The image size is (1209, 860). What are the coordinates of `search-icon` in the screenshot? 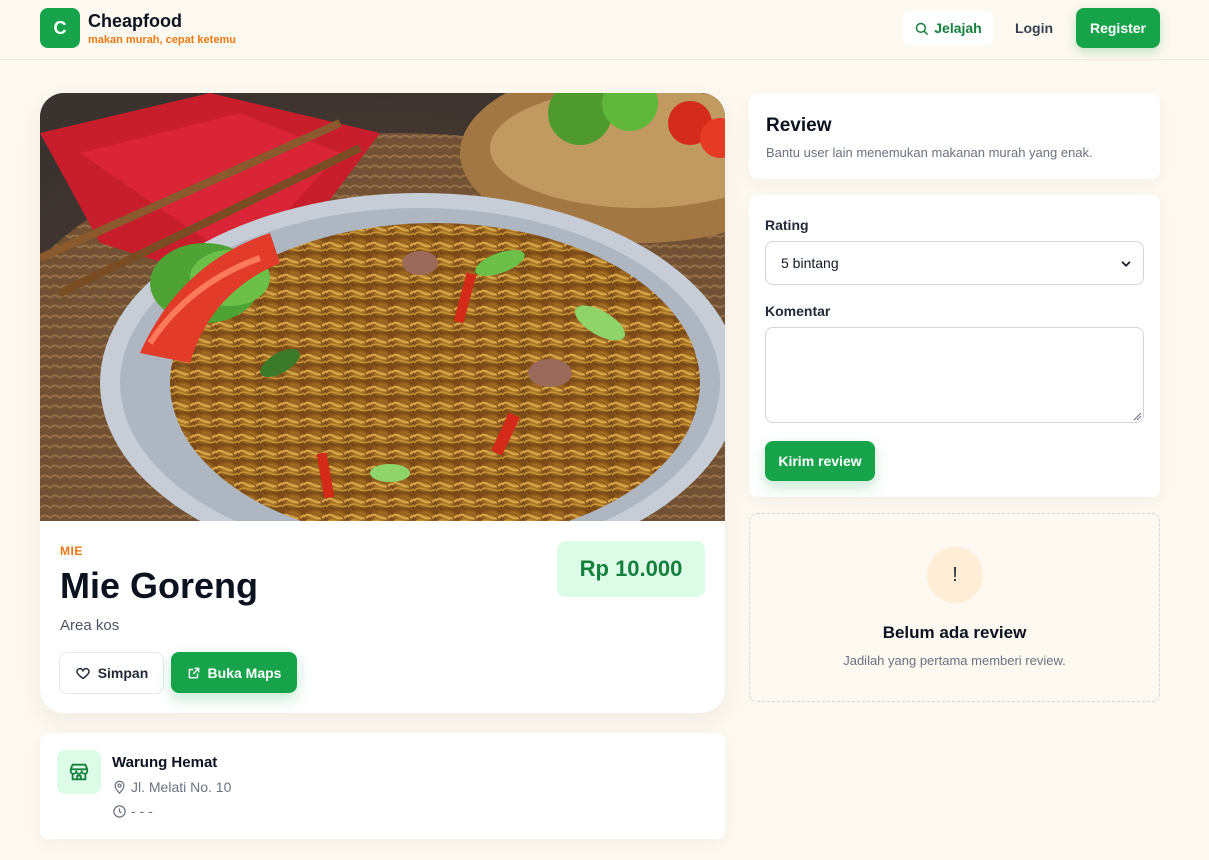 It's located at (922, 28).